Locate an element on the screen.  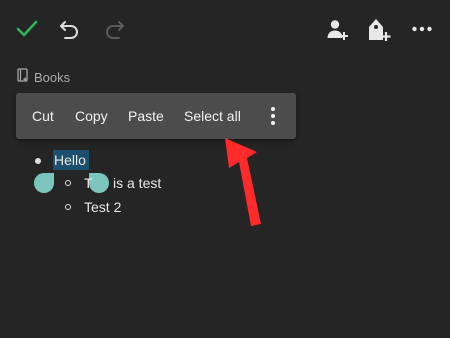
list-item-text-start: T is located at coordinates (88, 183).